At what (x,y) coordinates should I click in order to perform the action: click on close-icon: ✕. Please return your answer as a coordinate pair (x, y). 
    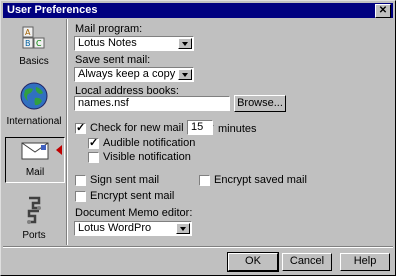
    Looking at the image, I should click on (383, 10).